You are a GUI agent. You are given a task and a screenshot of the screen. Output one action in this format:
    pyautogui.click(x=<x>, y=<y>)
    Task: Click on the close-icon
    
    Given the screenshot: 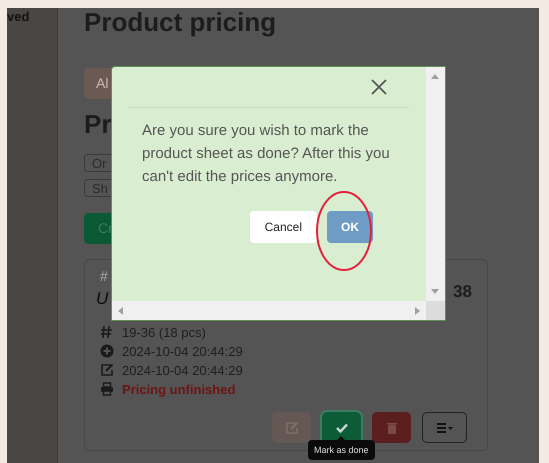 What is the action you would take?
    pyautogui.click(x=379, y=87)
    